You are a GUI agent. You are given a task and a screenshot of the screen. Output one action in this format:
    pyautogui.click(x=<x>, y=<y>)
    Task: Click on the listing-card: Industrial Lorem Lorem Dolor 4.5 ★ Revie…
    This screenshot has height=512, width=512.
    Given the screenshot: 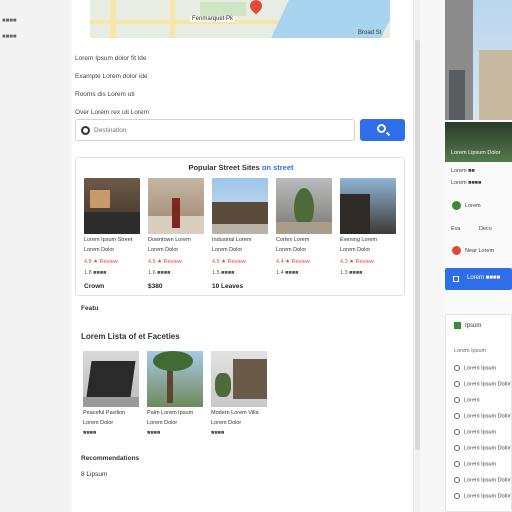 What is the action you would take?
    pyautogui.click(x=240, y=234)
    